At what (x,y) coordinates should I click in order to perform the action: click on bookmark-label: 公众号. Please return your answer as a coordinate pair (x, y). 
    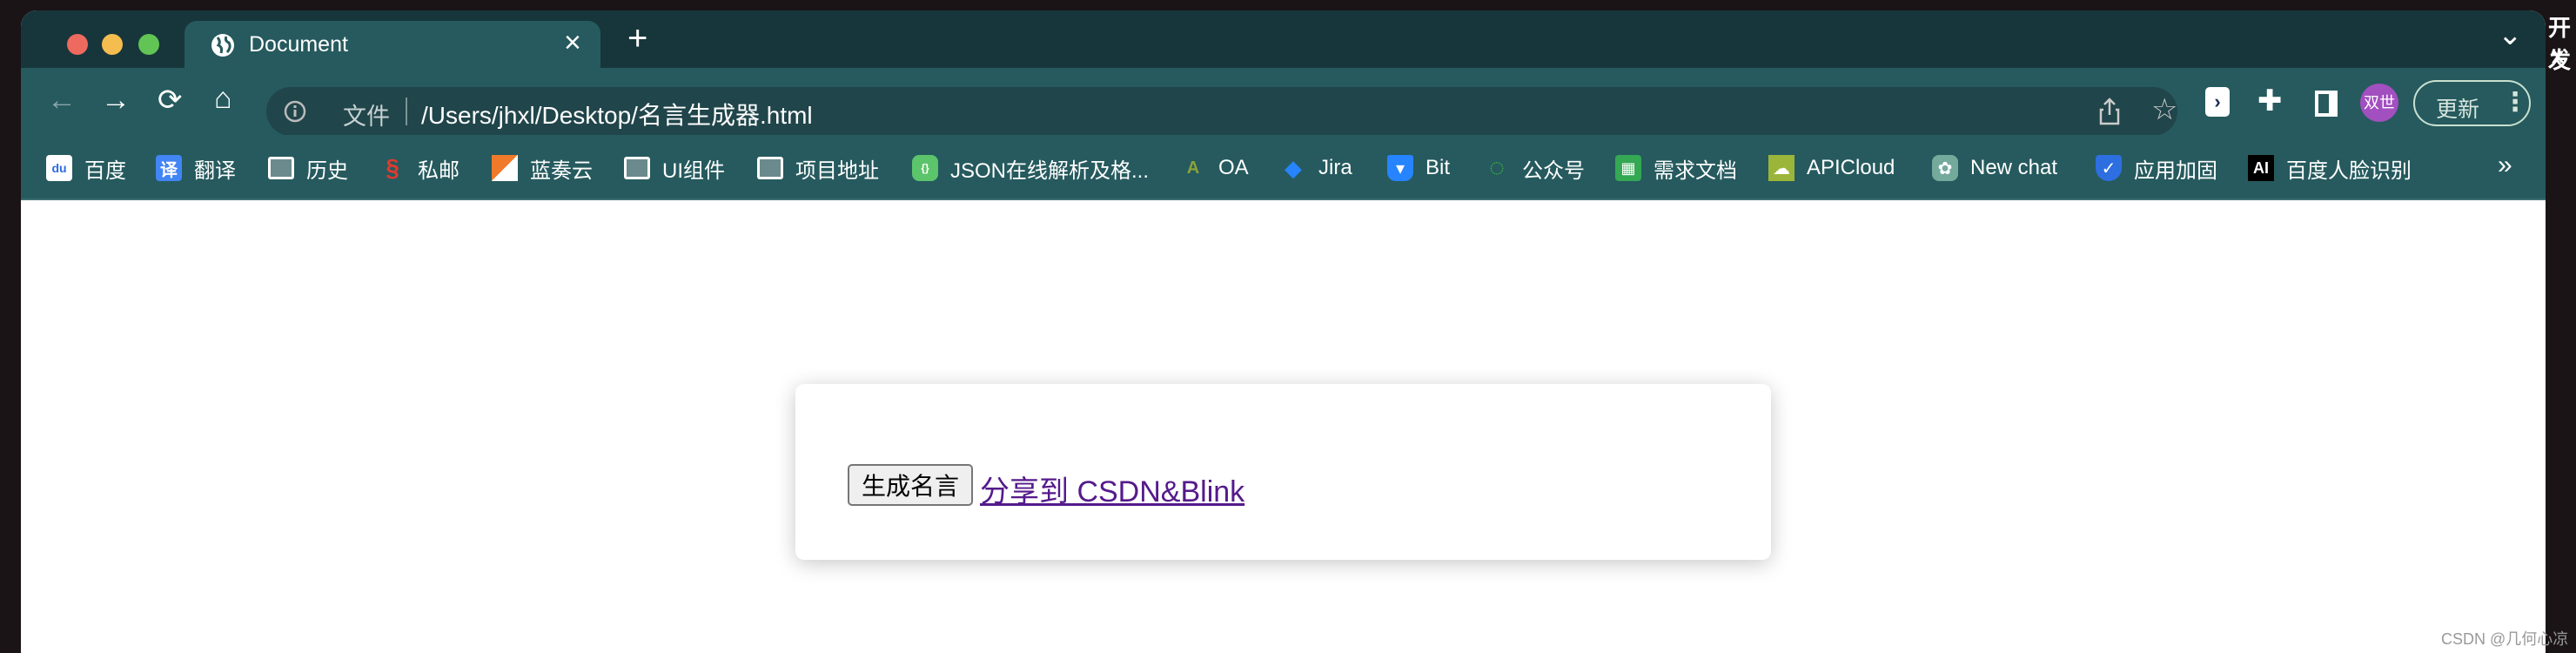
    Looking at the image, I should click on (1553, 170).